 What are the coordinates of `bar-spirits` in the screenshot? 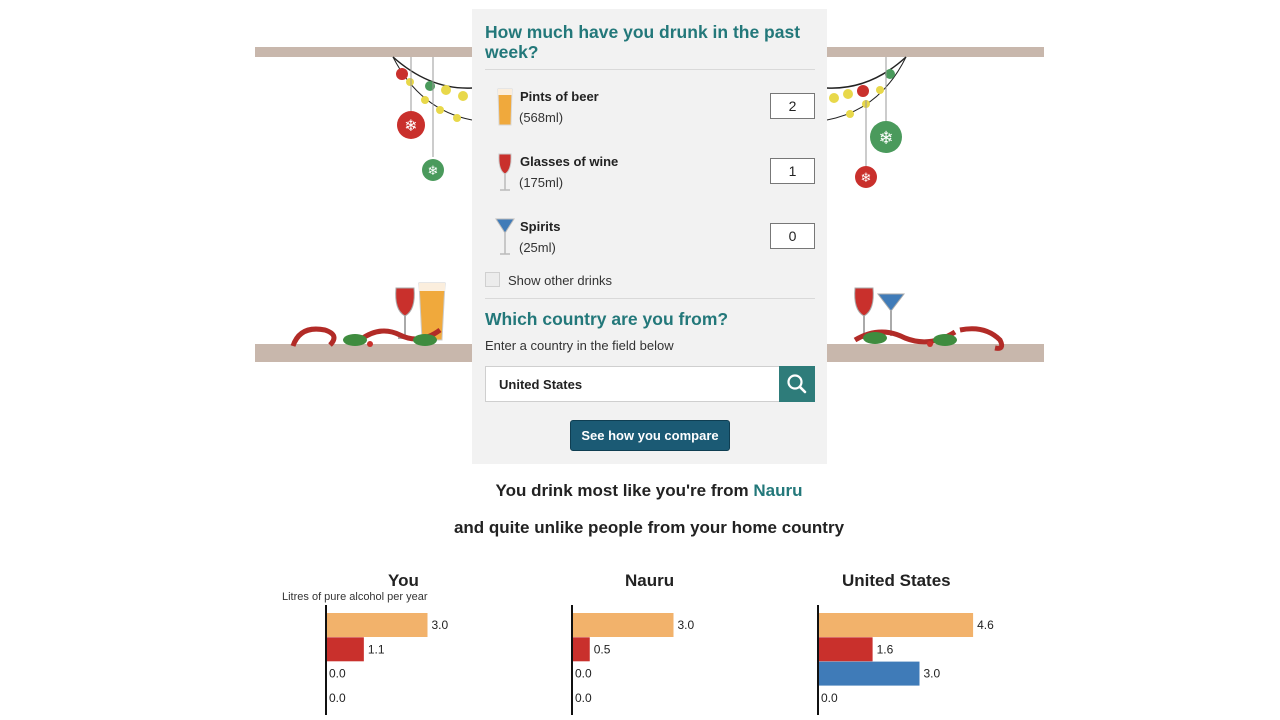 It's located at (869, 673).